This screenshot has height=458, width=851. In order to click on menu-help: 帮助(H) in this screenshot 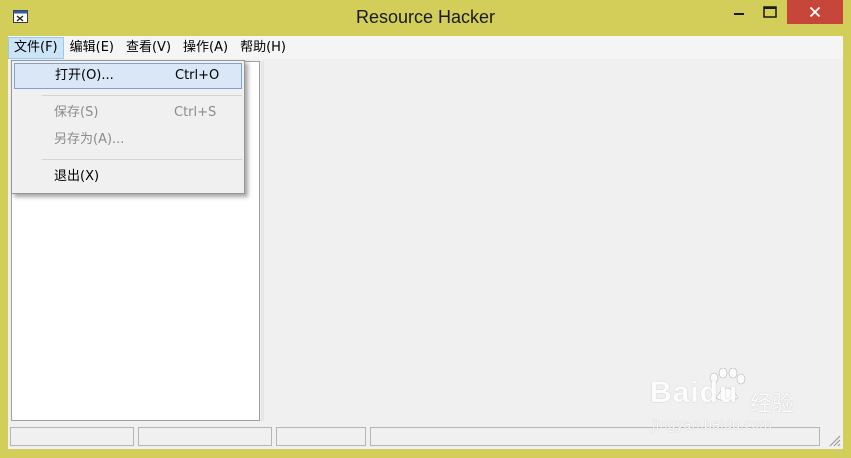, I will do `click(263, 48)`.